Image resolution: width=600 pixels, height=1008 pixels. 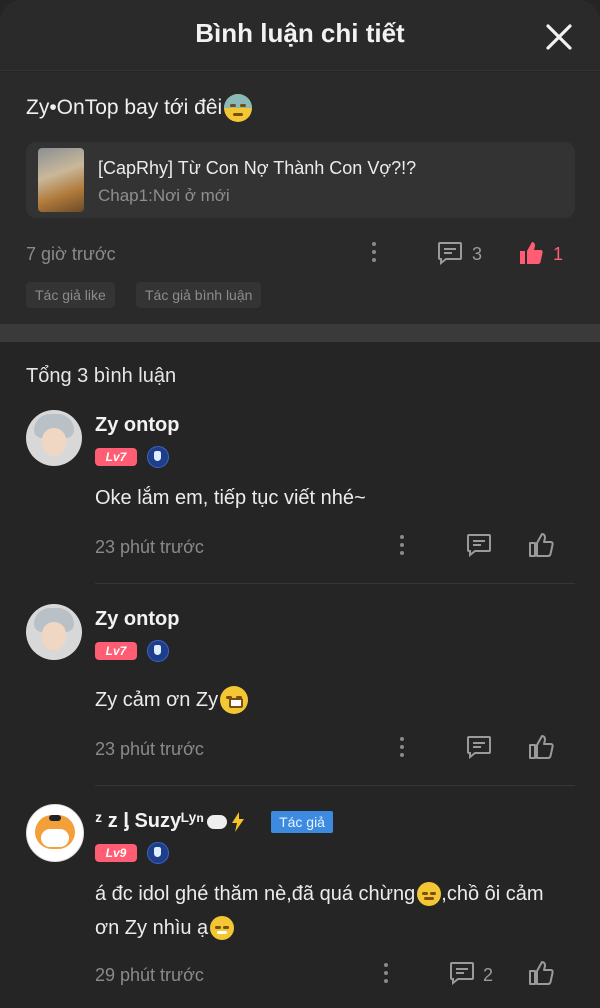 I want to click on comment-username-row: ᶻ z ᶅ Suzyᴸʸⁿ Tác giả, so click(x=214, y=821).